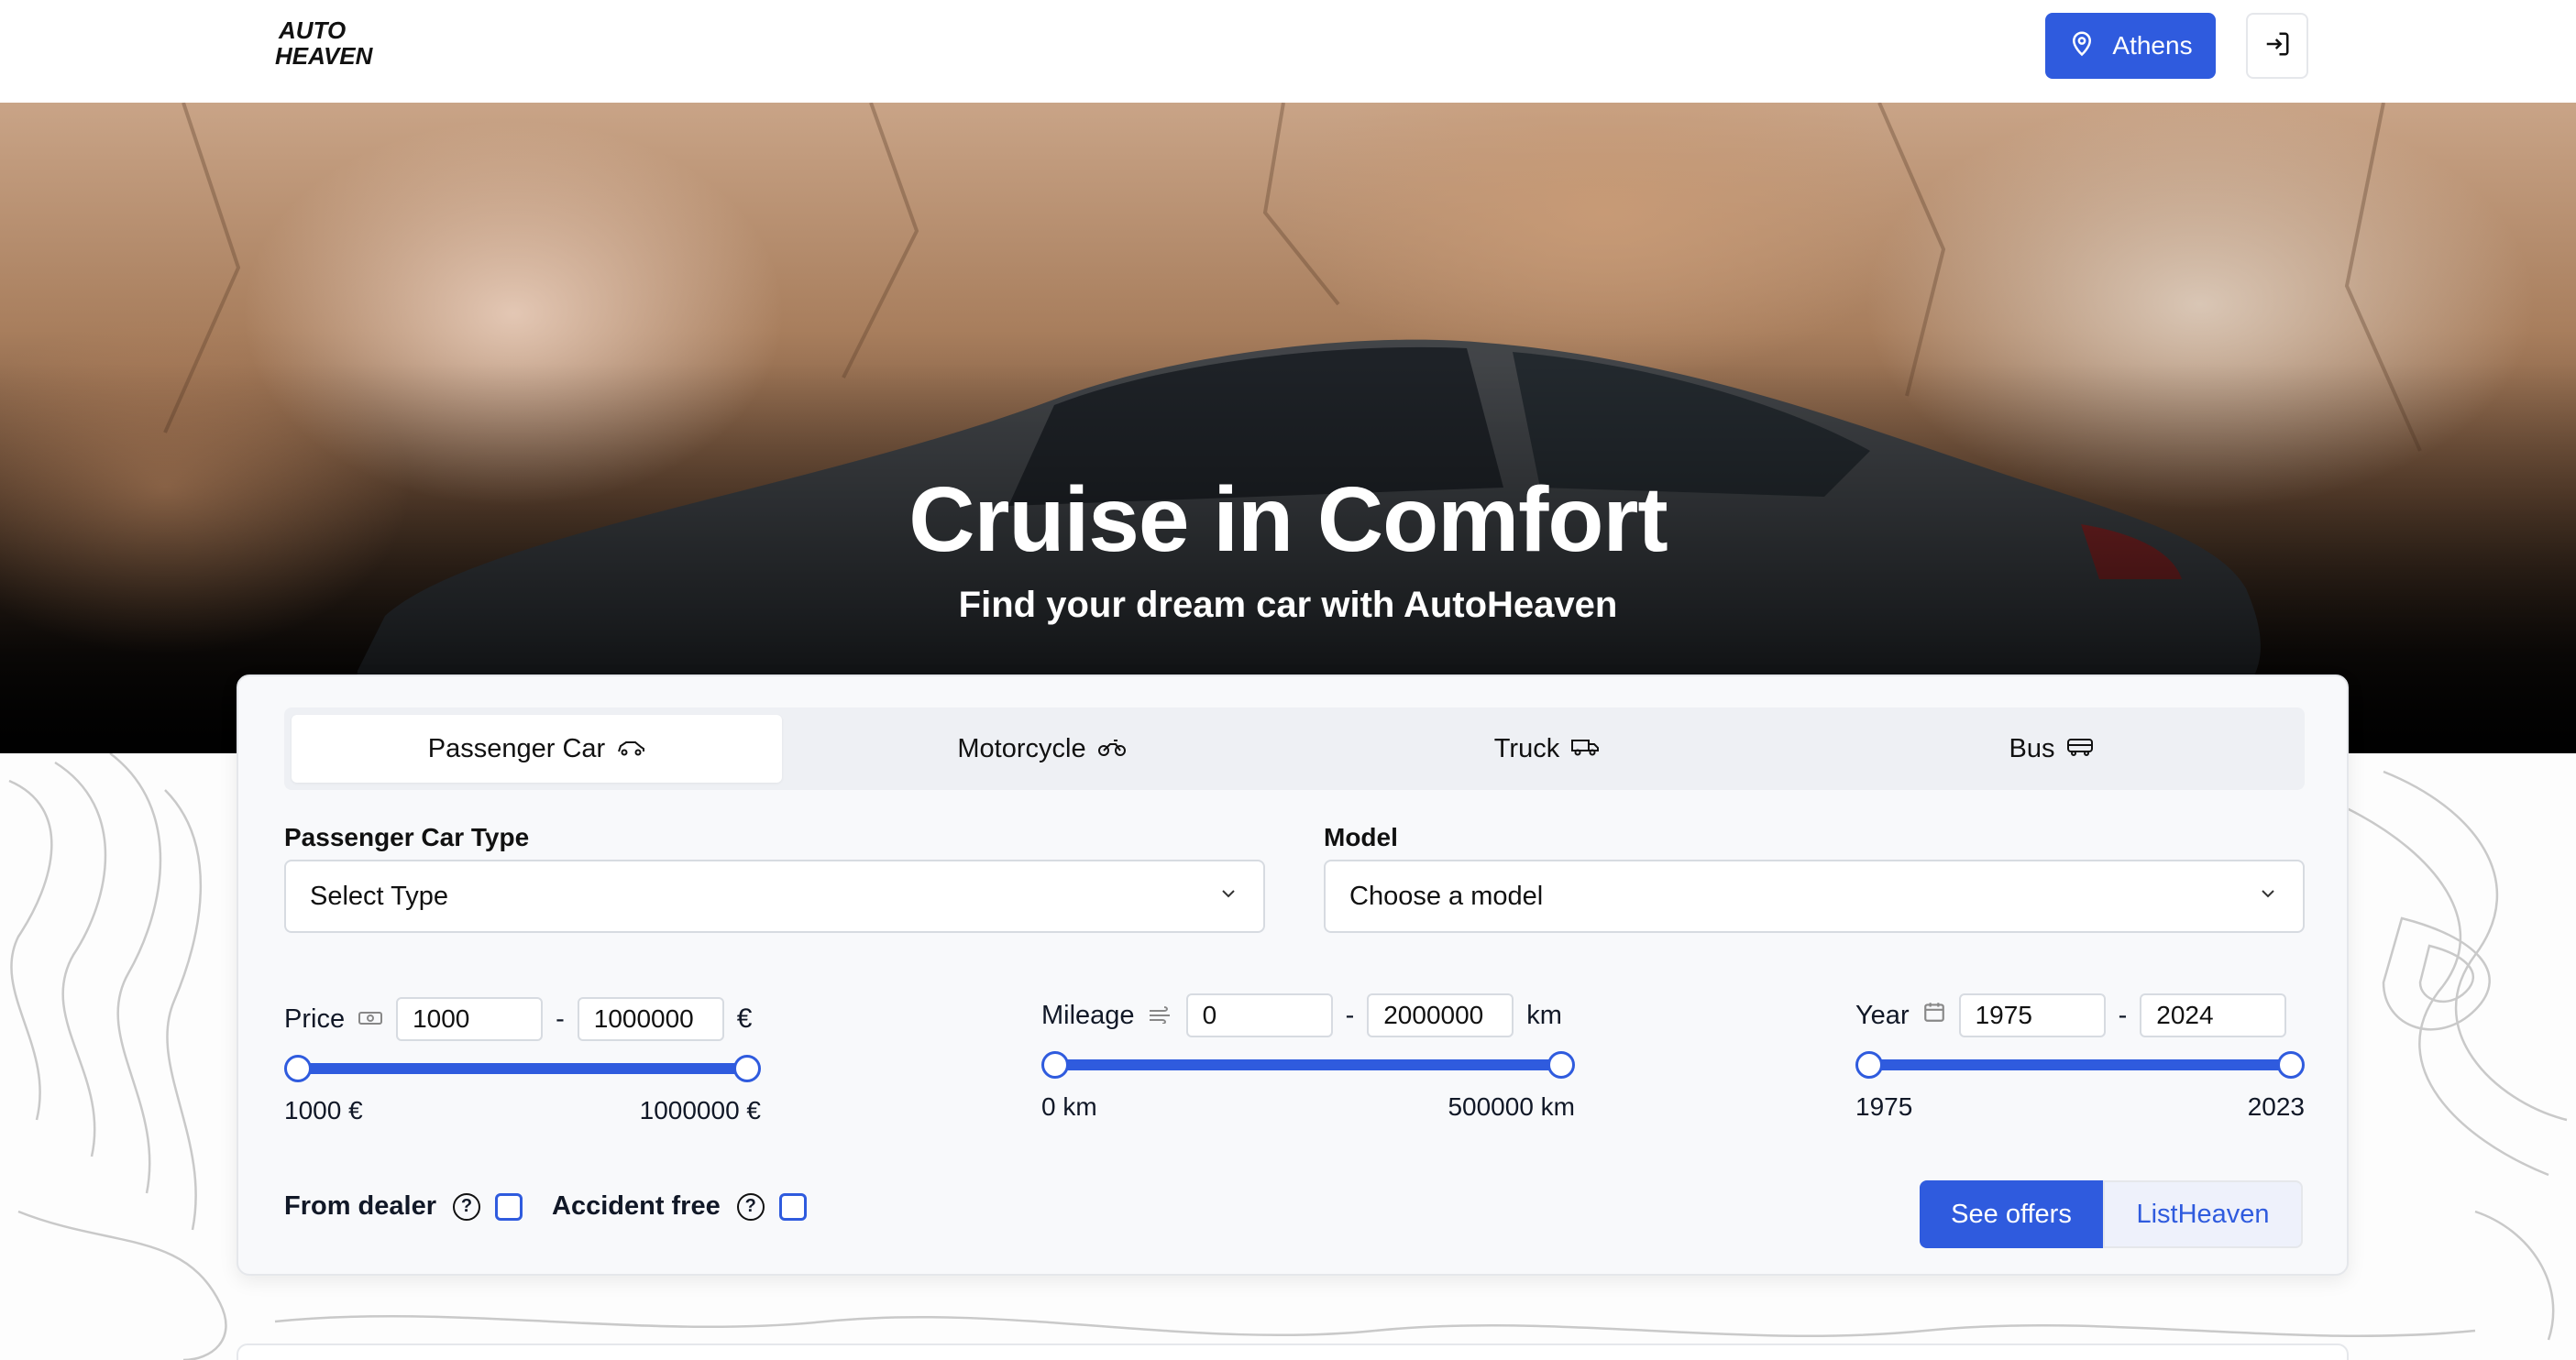 This screenshot has width=2576, height=1360. What do you see at coordinates (792, 1206) in the screenshot?
I see `accident-free-checkbox` at bounding box center [792, 1206].